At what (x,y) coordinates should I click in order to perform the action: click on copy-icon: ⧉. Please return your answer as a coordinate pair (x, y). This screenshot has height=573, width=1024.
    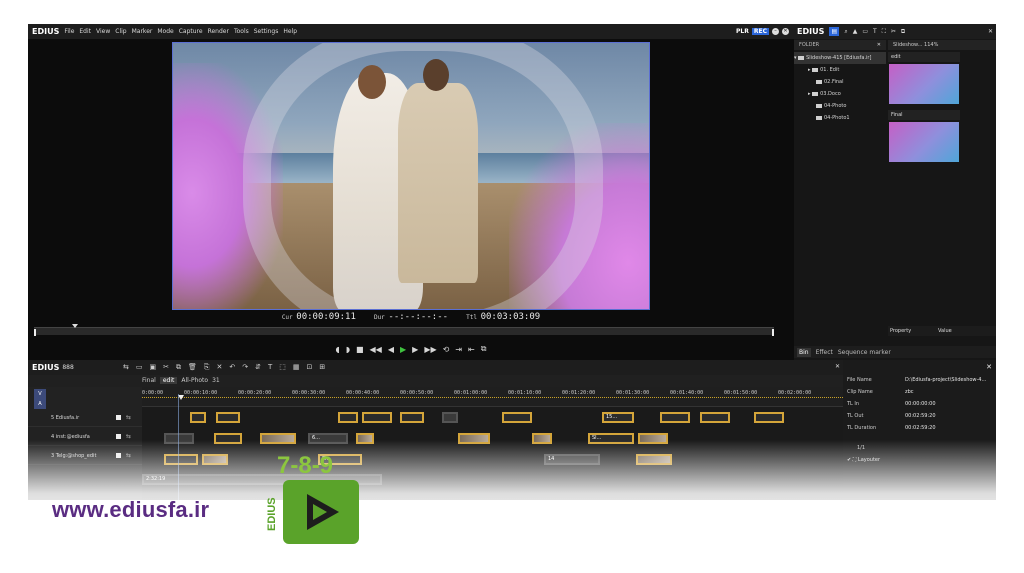
    Looking at the image, I should click on (903, 32).